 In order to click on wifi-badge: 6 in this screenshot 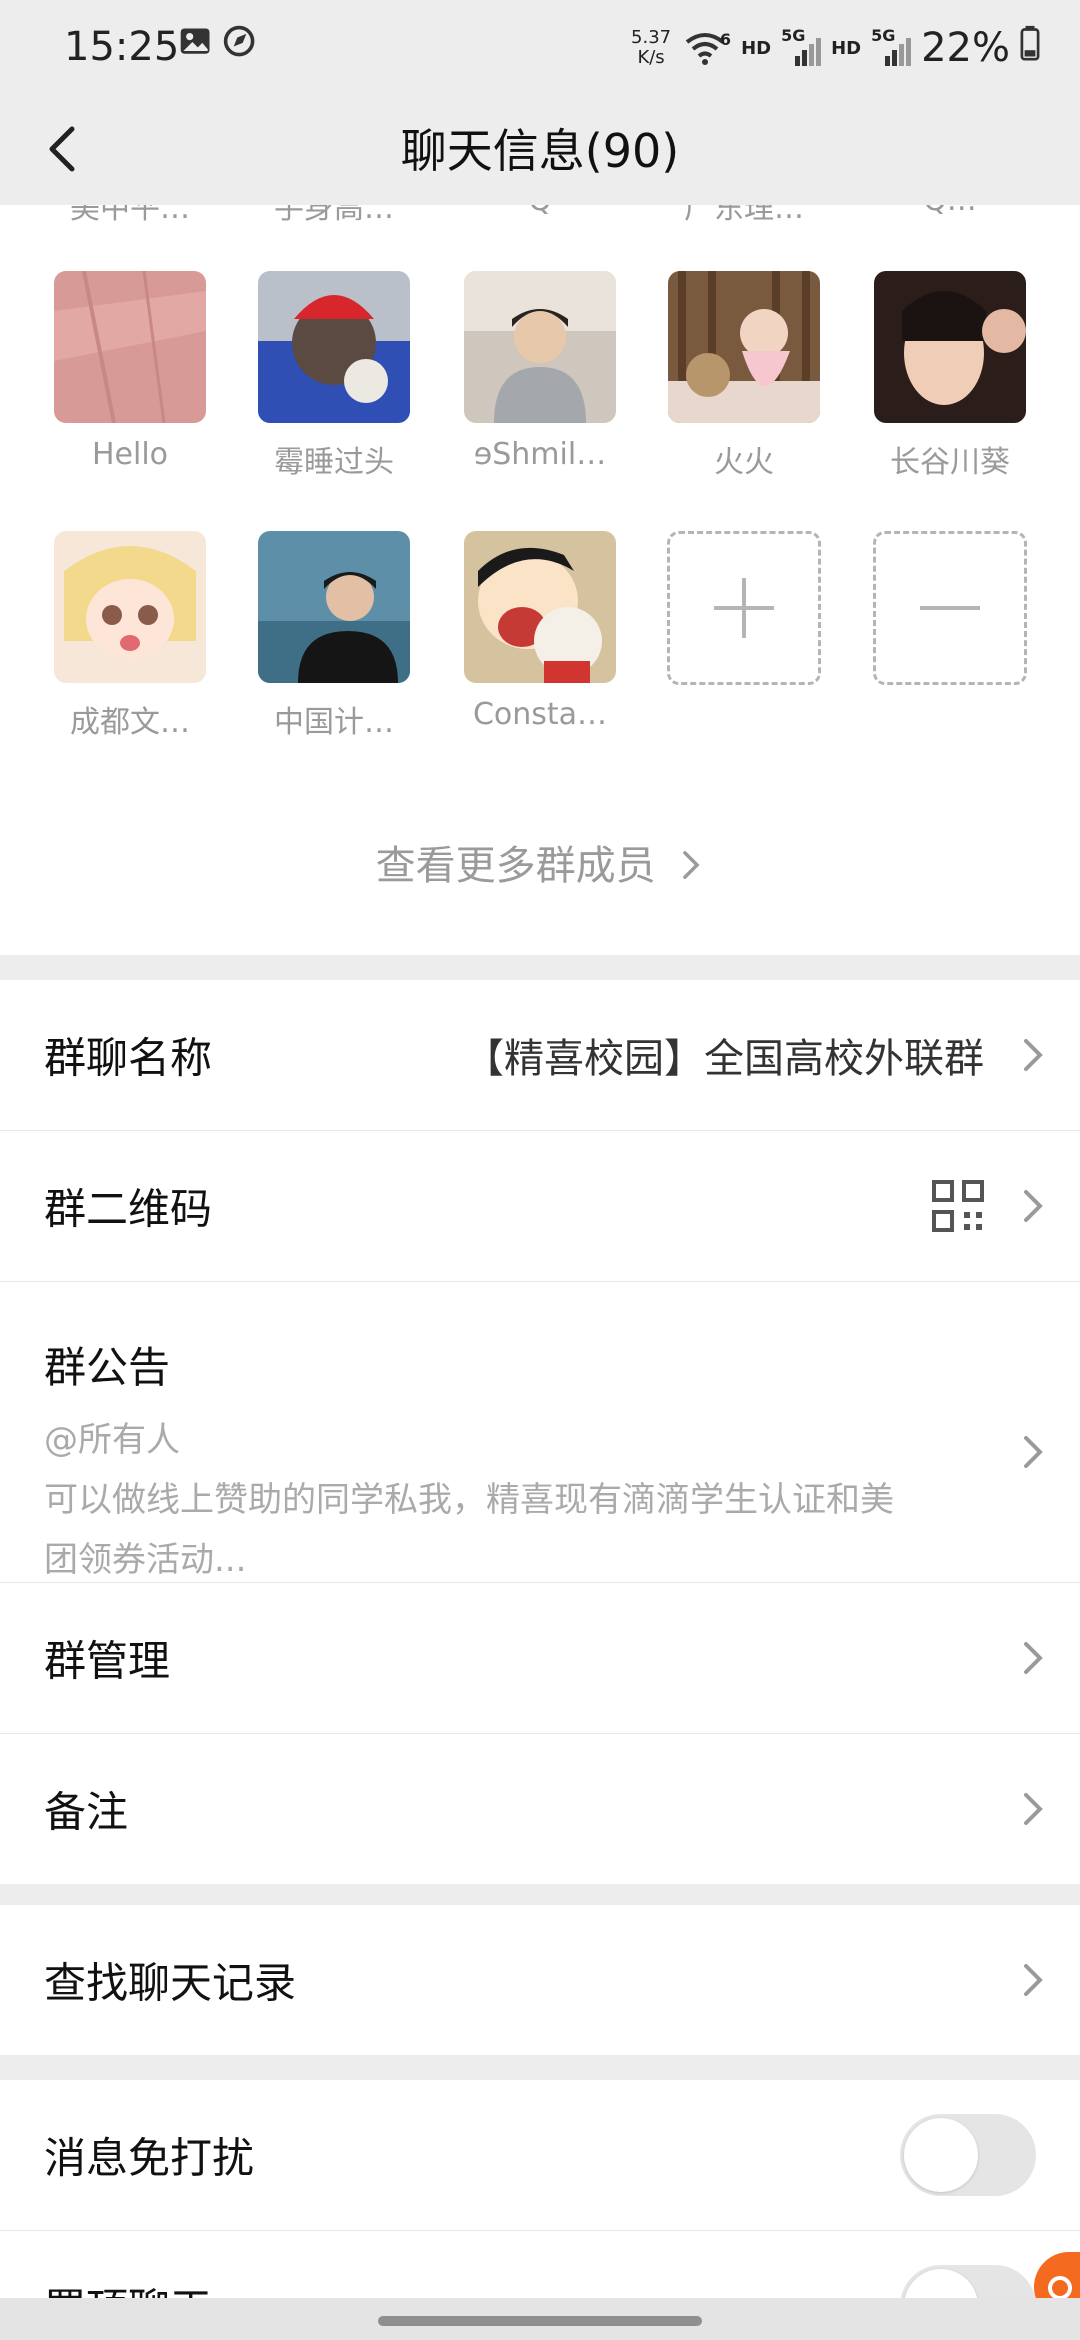, I will do `click(725, 39)`.